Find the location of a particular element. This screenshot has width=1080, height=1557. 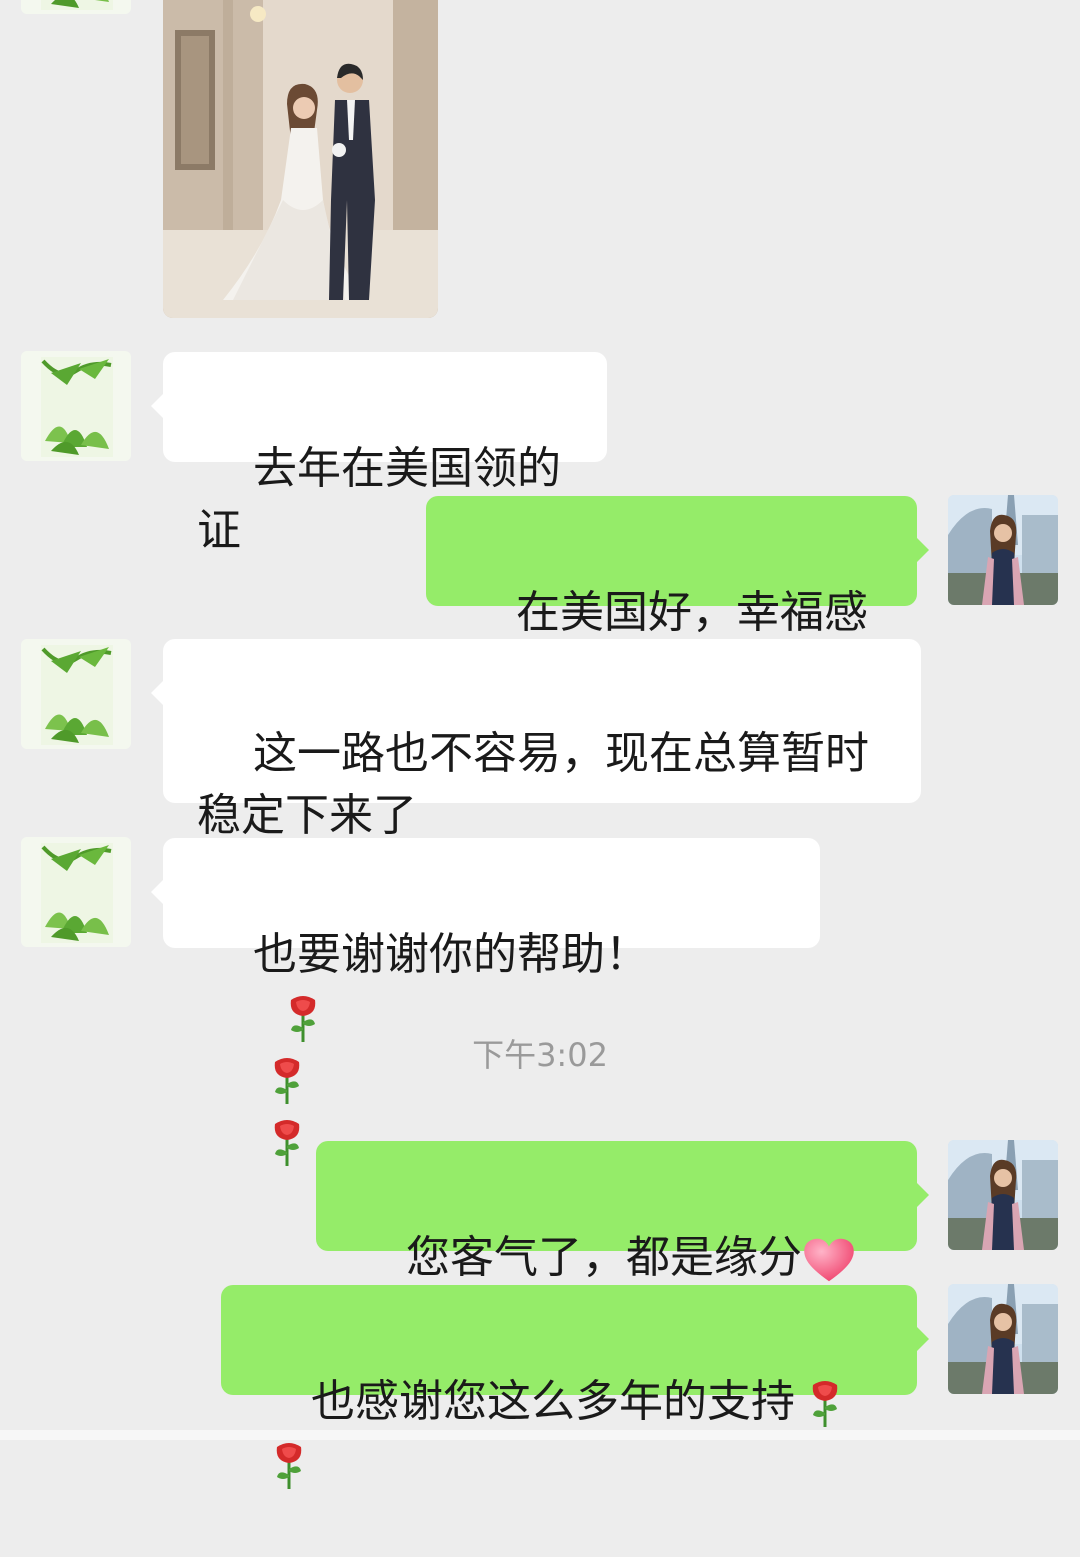

image-message-wedding-photo is located at coordinates (300, 159).